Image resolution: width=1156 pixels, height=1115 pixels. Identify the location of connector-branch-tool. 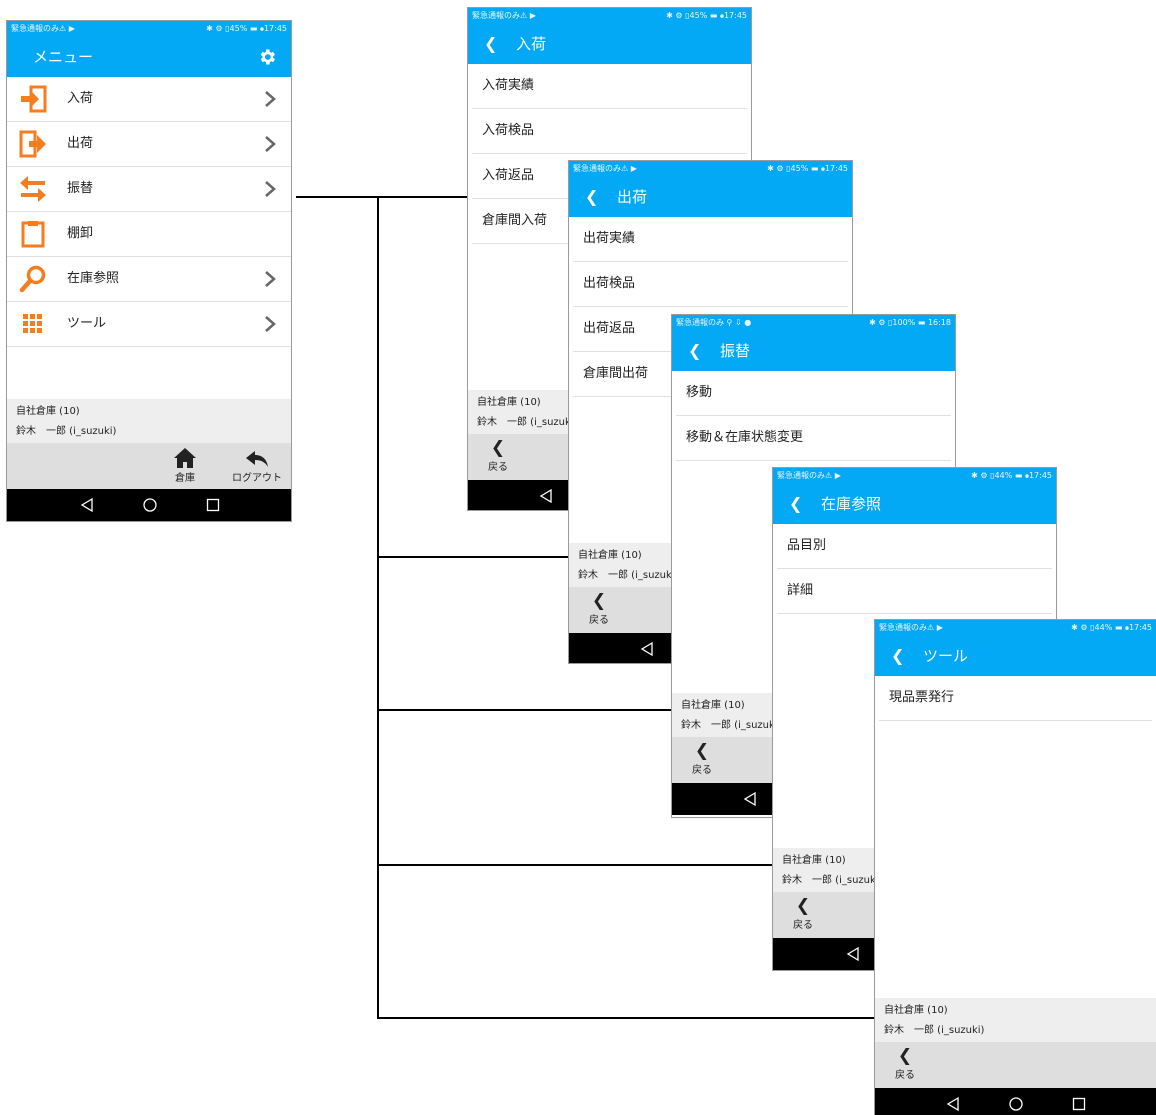
(626, 1018).